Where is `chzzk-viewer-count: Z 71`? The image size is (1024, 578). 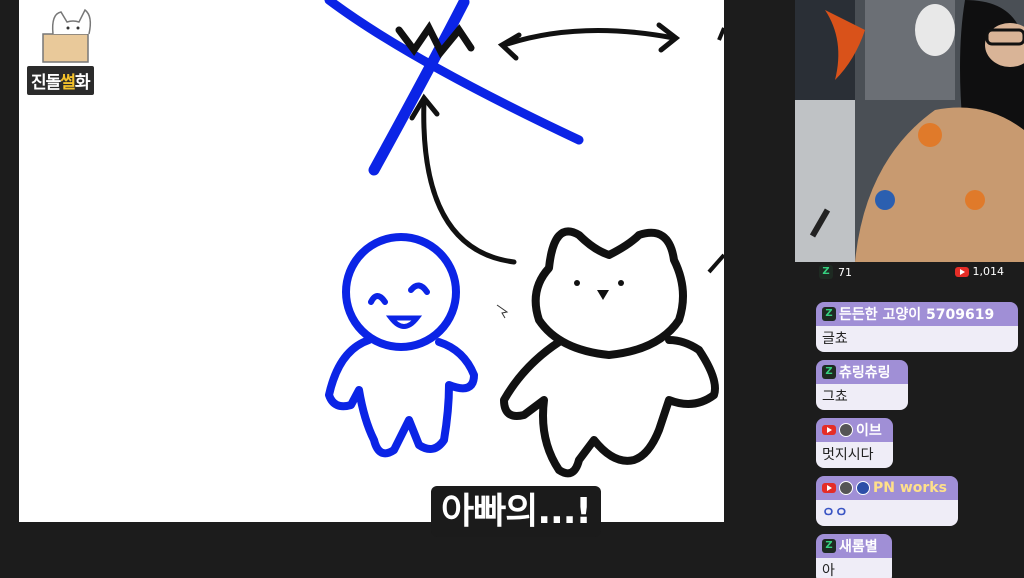 chzzk-viewer-count: Z 71 is located at coordinates (835, 272).